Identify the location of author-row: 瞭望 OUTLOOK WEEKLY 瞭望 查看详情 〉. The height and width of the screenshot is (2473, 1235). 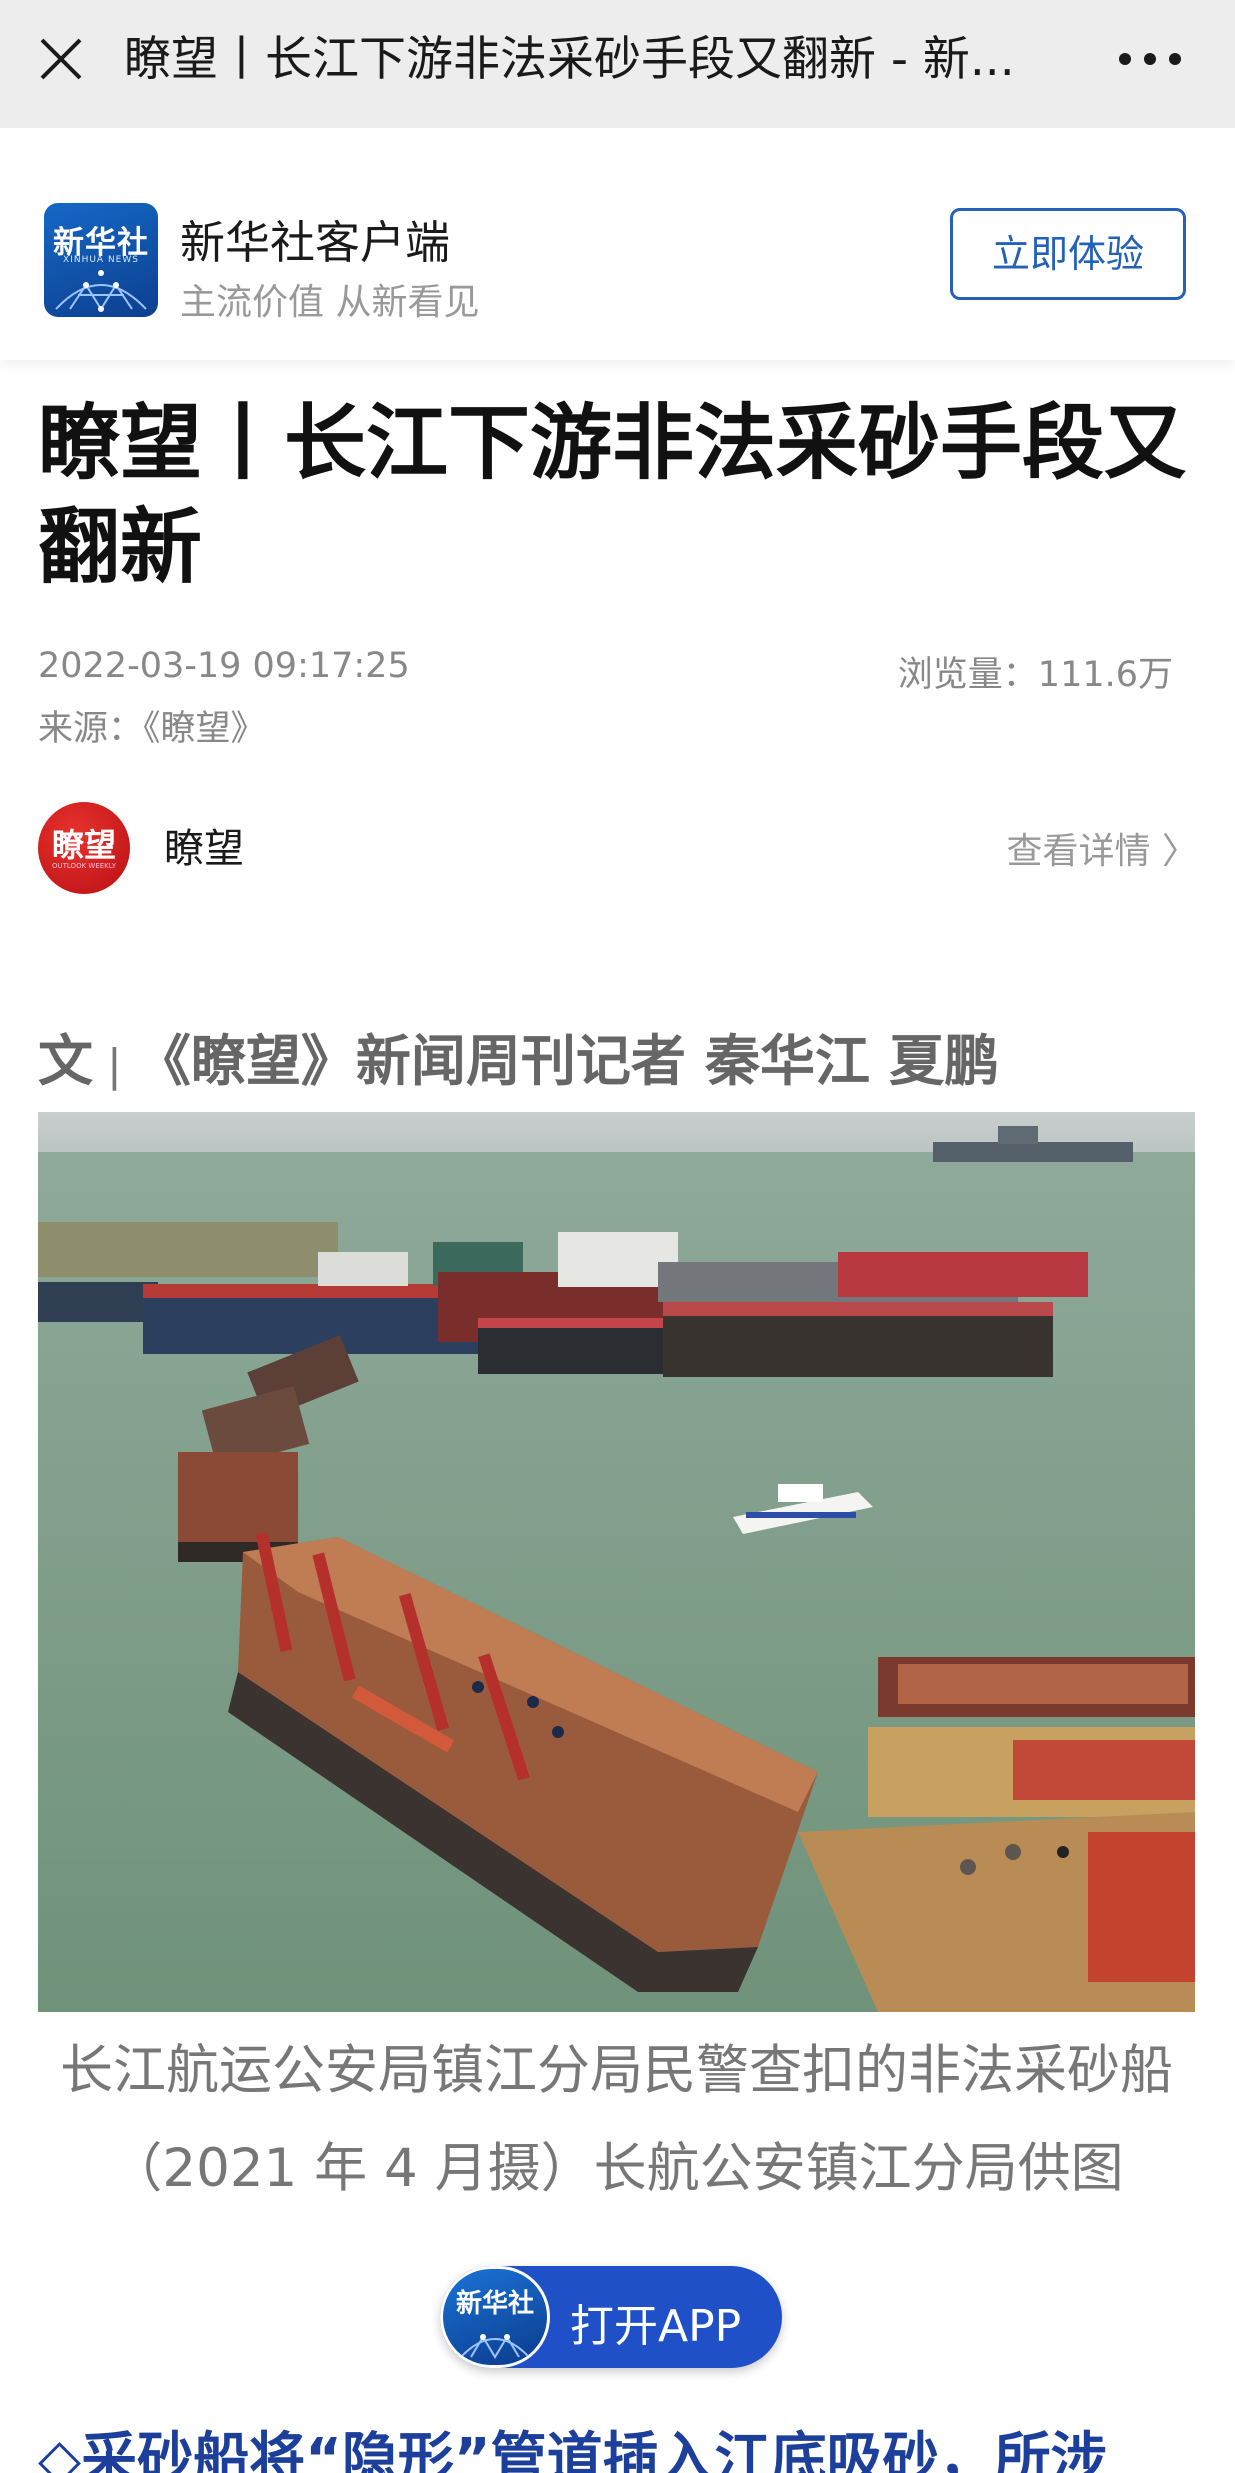
(618, 848).